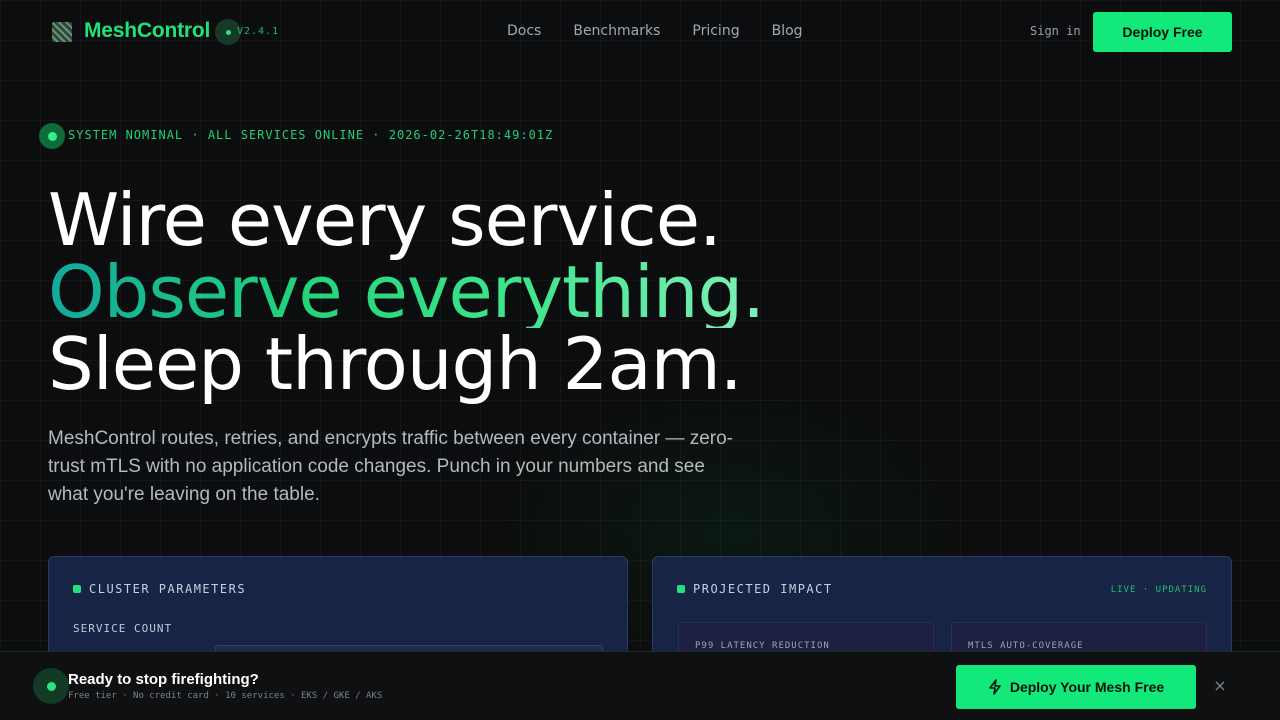 The width and height of the screenshot is (1280, 720). I want to click on deploy-mesh-button: Deploy Your Mesh Free, so click(1076, 687).